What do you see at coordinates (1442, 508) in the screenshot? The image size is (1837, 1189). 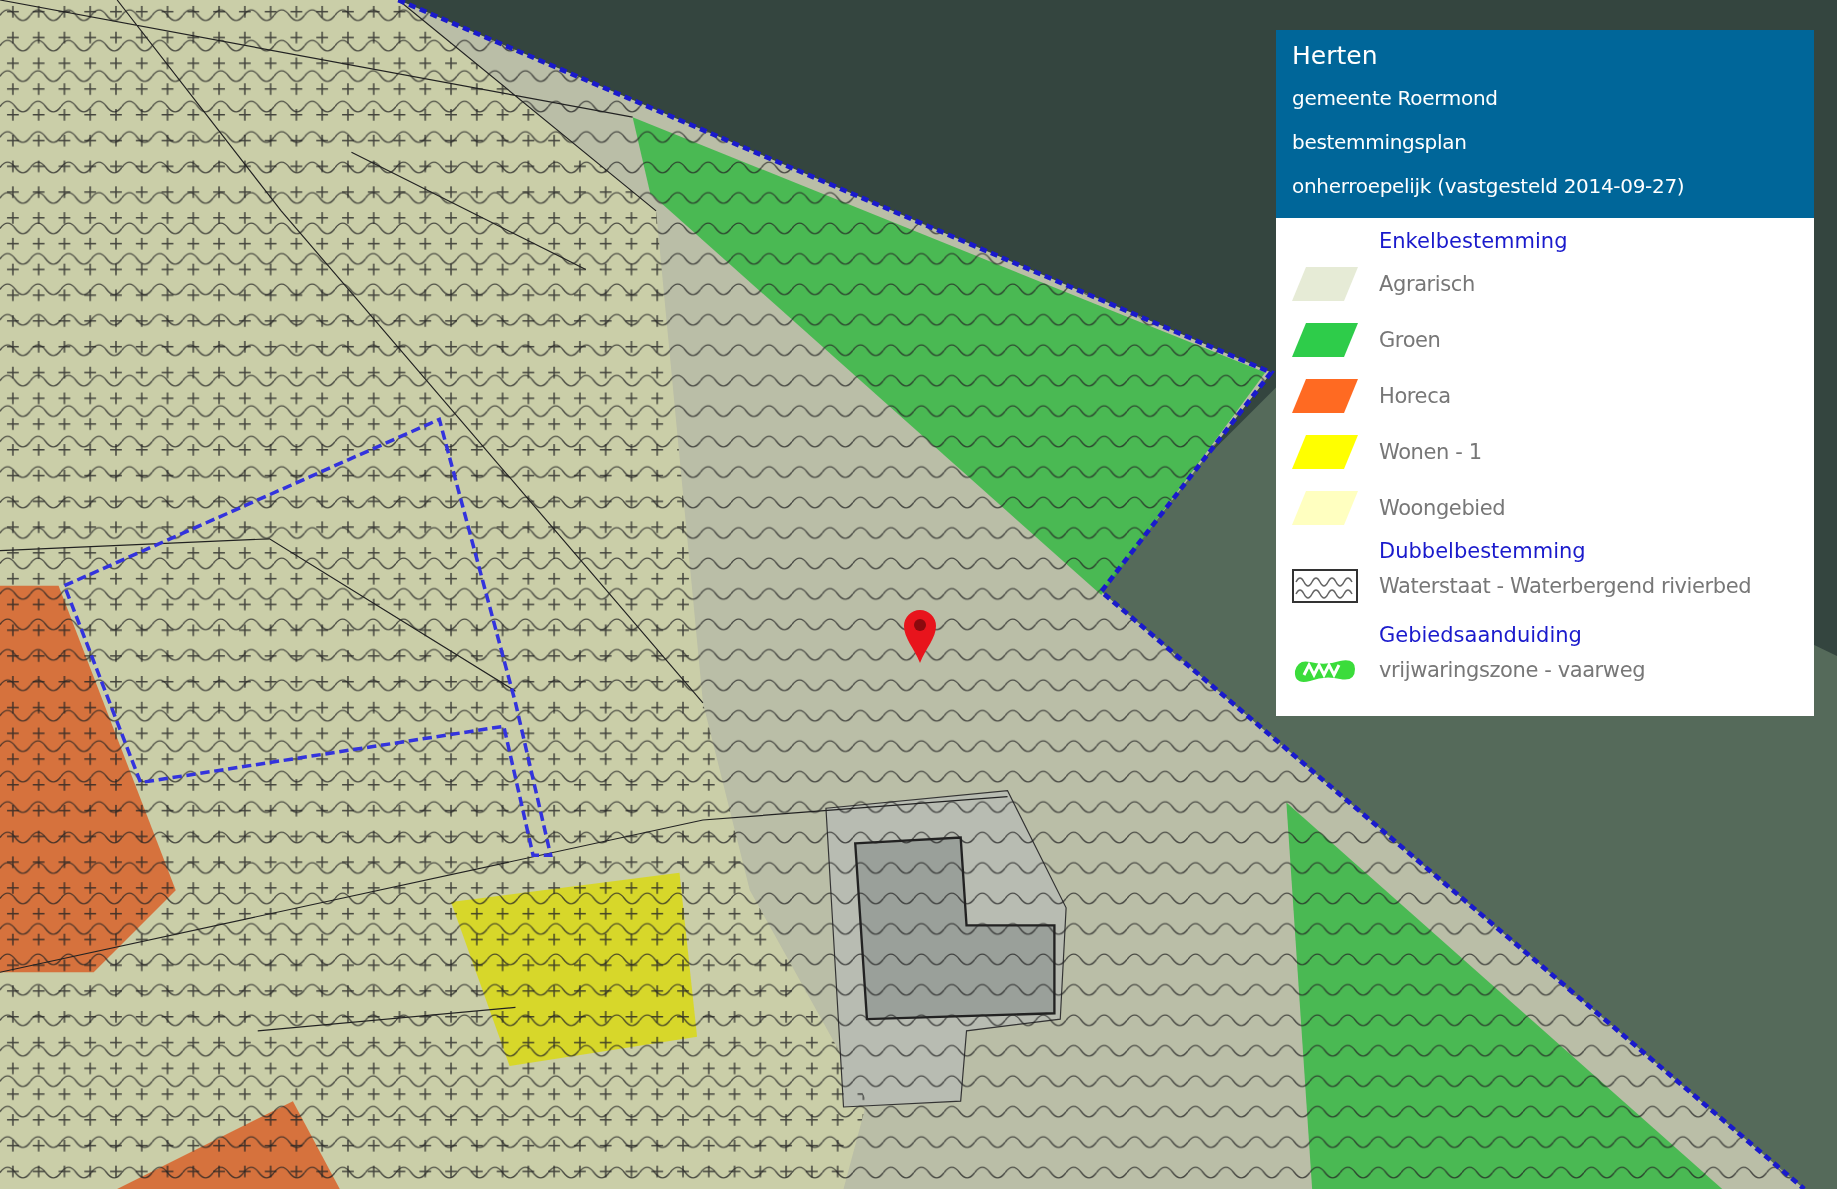 I see `legend-label: Woongebied` at bounding box center [1442, 508].